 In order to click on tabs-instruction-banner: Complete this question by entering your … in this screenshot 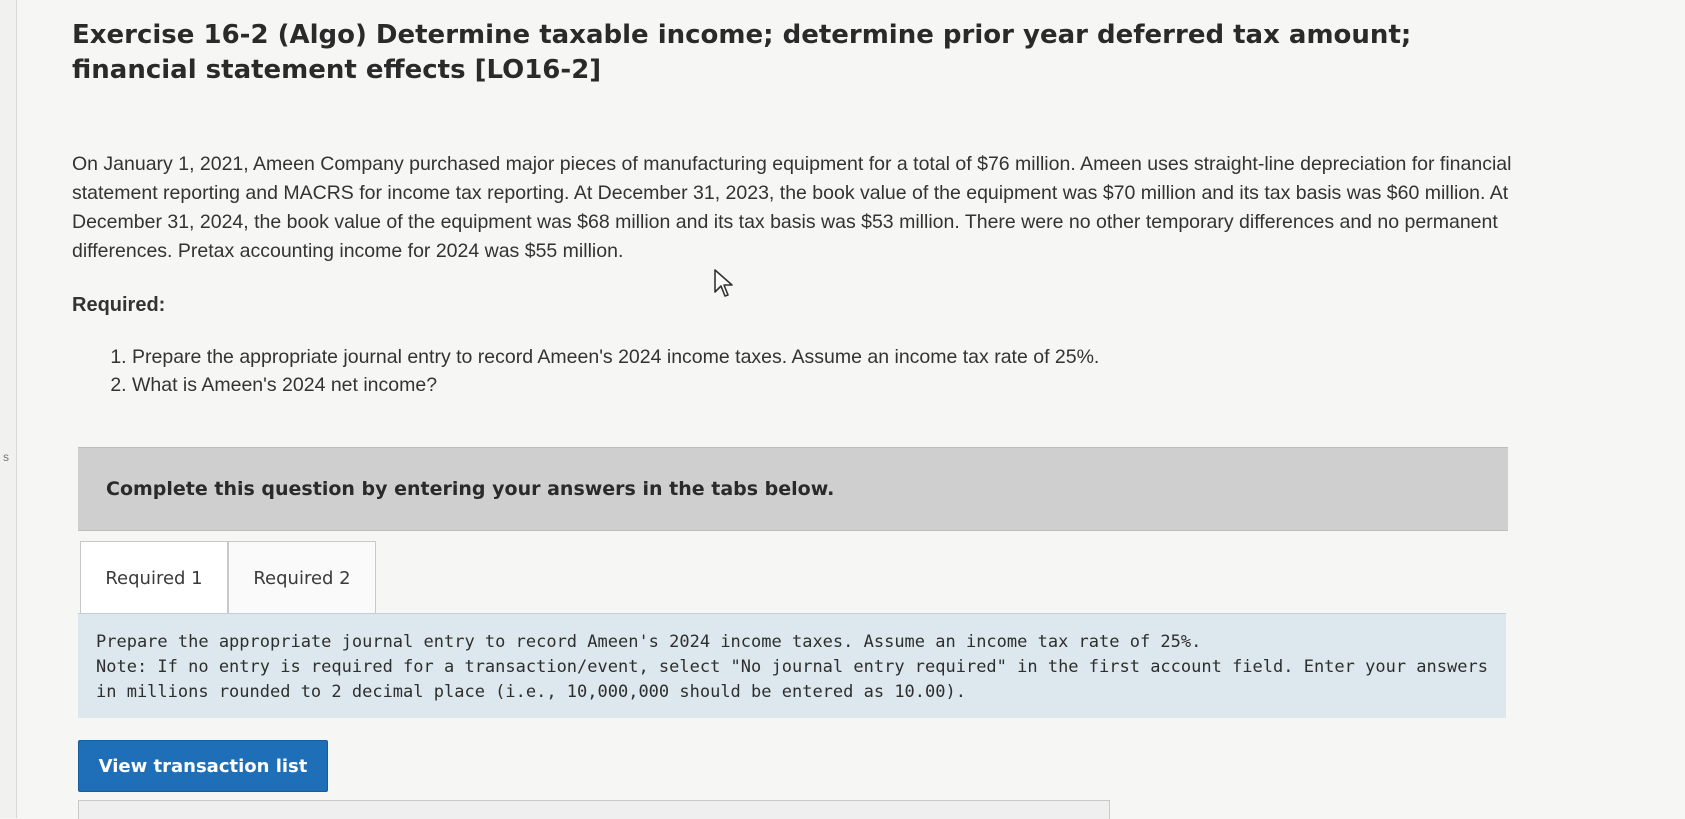, I will do `click(793, 489)`.